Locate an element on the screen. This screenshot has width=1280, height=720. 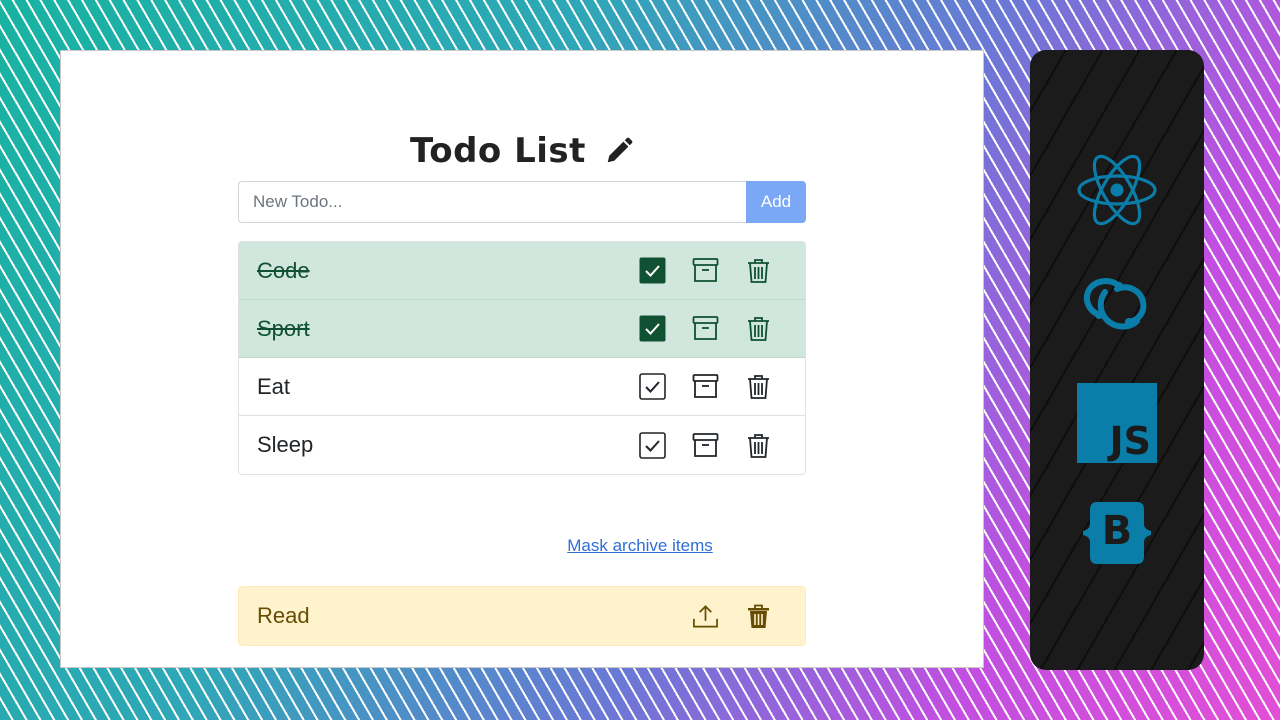
add-button: Add is located at coordinates (776, 202).